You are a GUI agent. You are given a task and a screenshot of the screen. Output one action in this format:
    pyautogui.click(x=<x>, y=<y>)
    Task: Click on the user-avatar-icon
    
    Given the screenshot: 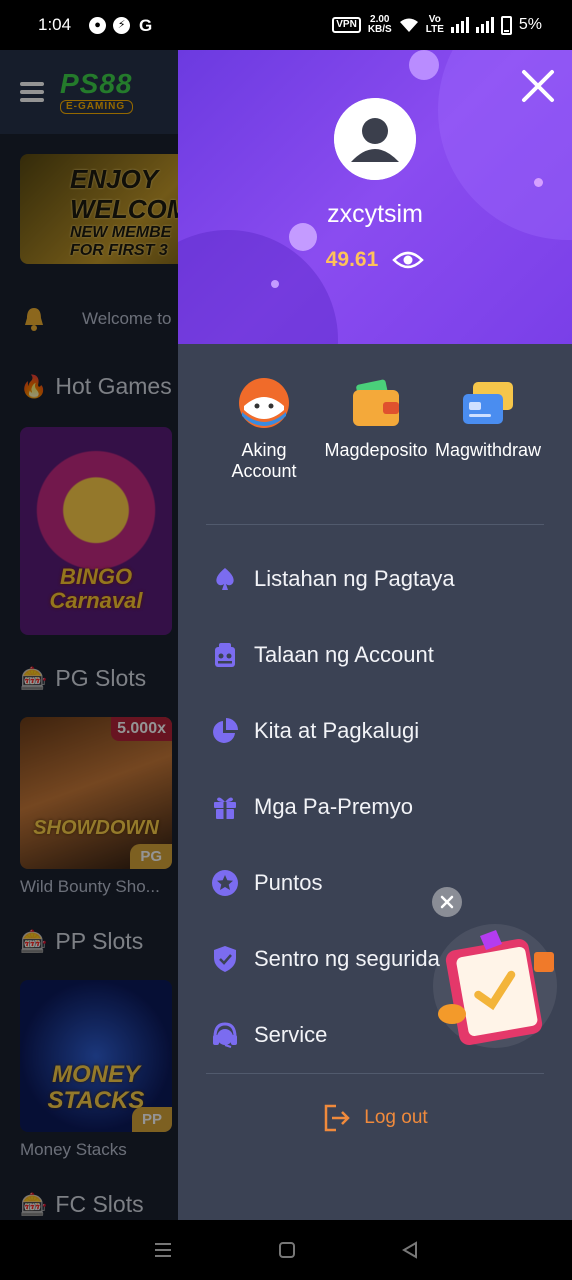 What is the action you would take?
    pyautogui.click(x=375, y=139)
    